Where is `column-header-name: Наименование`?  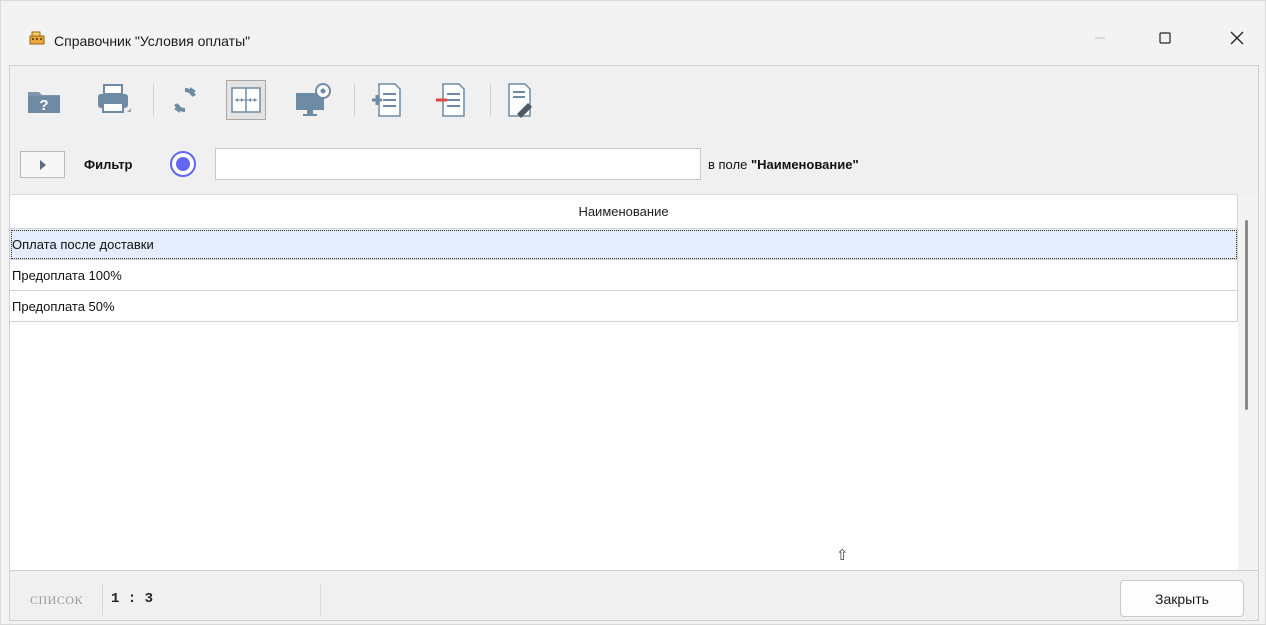
column-header-name: Наименование is located at coordinates (624, 212).